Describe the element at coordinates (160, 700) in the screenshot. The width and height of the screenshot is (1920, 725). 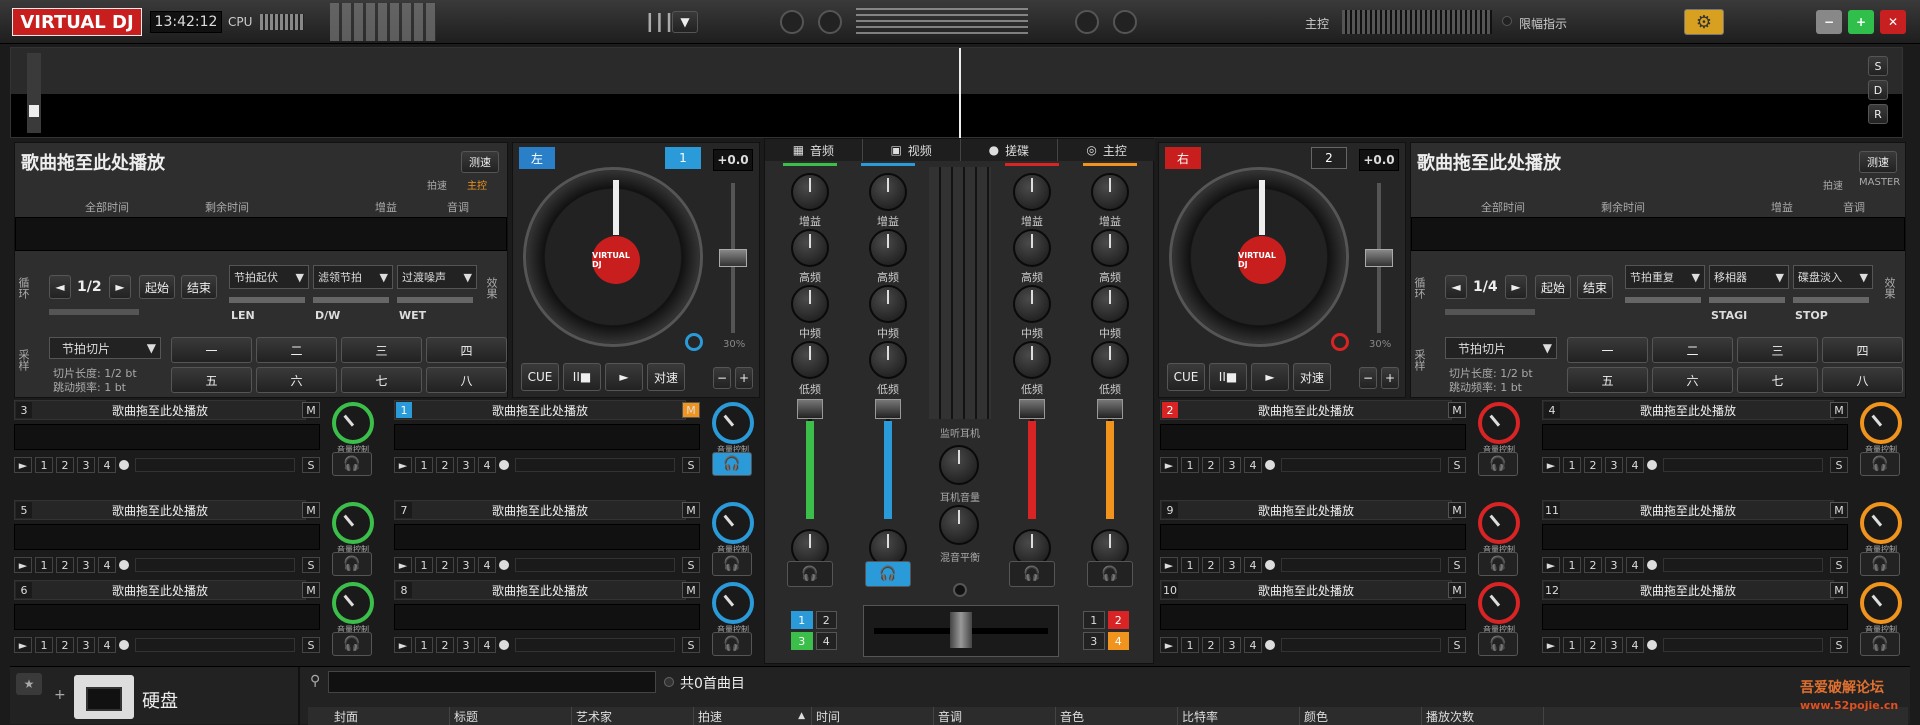
I see `folder-label: 硬盘` at that location.